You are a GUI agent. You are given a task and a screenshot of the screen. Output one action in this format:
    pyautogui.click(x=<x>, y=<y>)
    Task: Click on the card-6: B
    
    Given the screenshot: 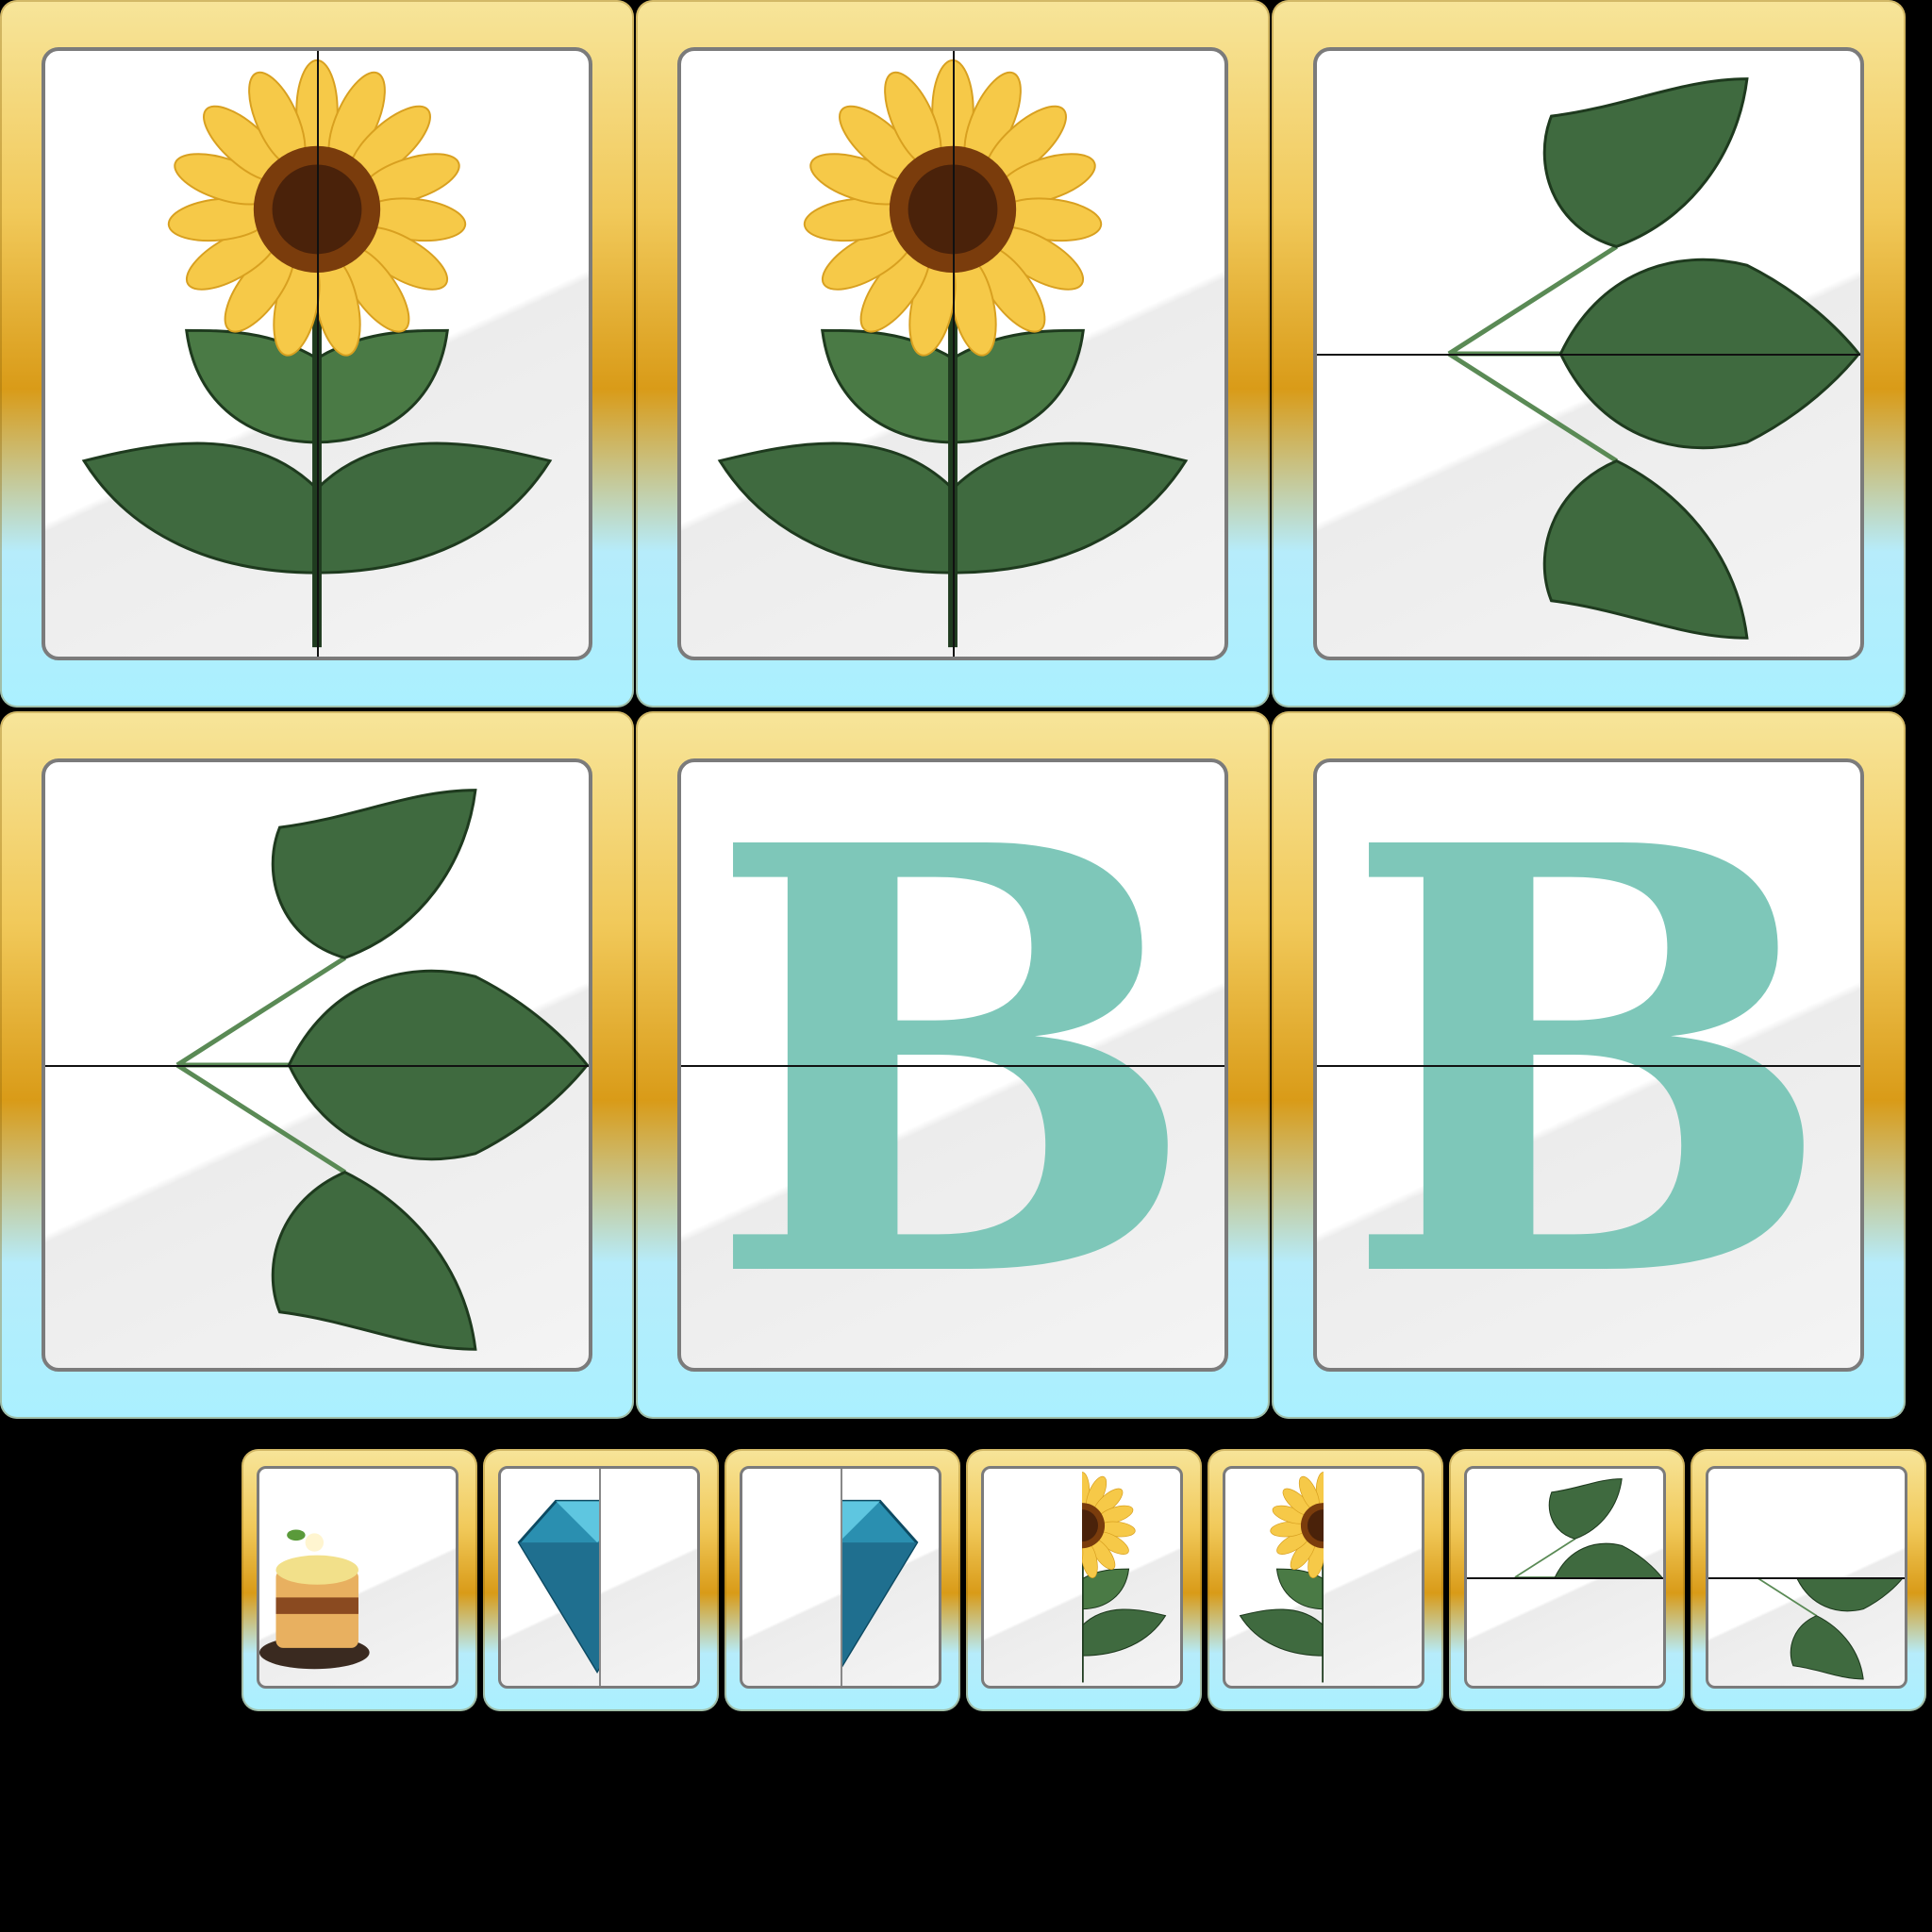 What is the action you would take?
    pyautogui.click(x=1589, y=1065)
    